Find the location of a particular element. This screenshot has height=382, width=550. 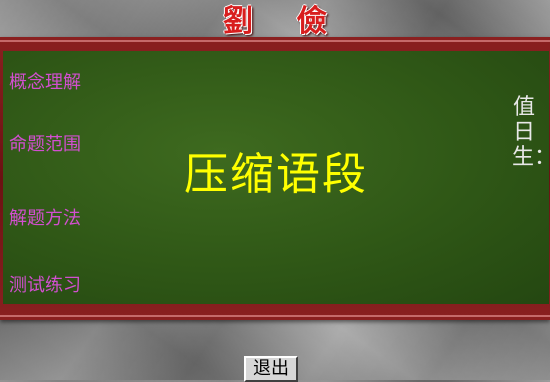

menu-item-scope: 命题范围 is located at coordinates (45, 143).